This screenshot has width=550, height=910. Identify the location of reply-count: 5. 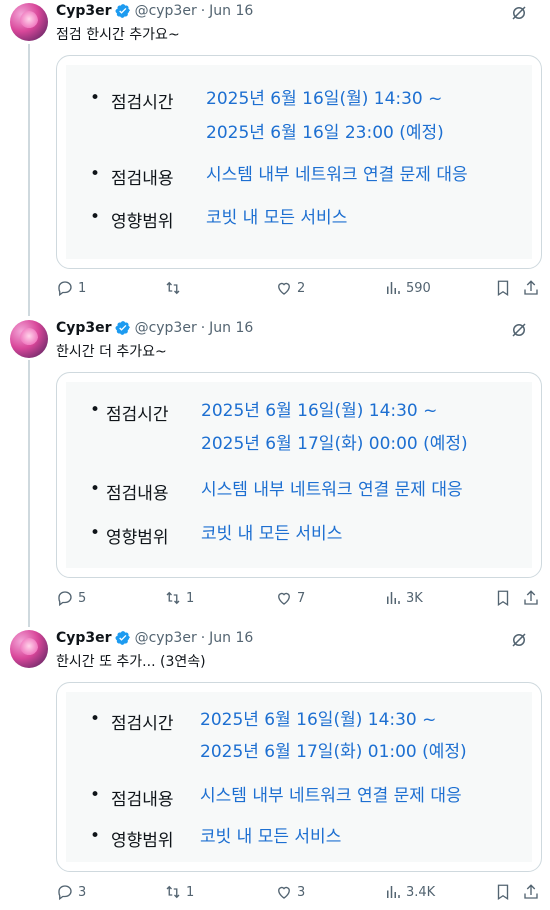
(82, 598).